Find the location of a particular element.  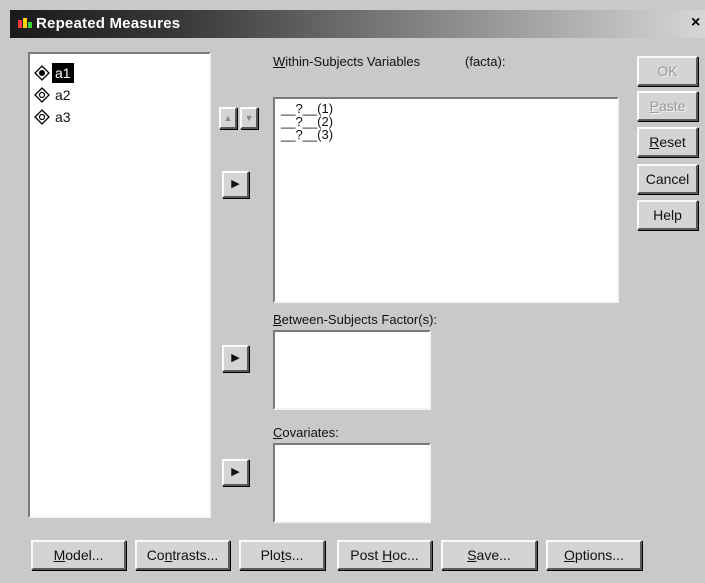

variable-label: a1 is located at coordinates (63, 73).